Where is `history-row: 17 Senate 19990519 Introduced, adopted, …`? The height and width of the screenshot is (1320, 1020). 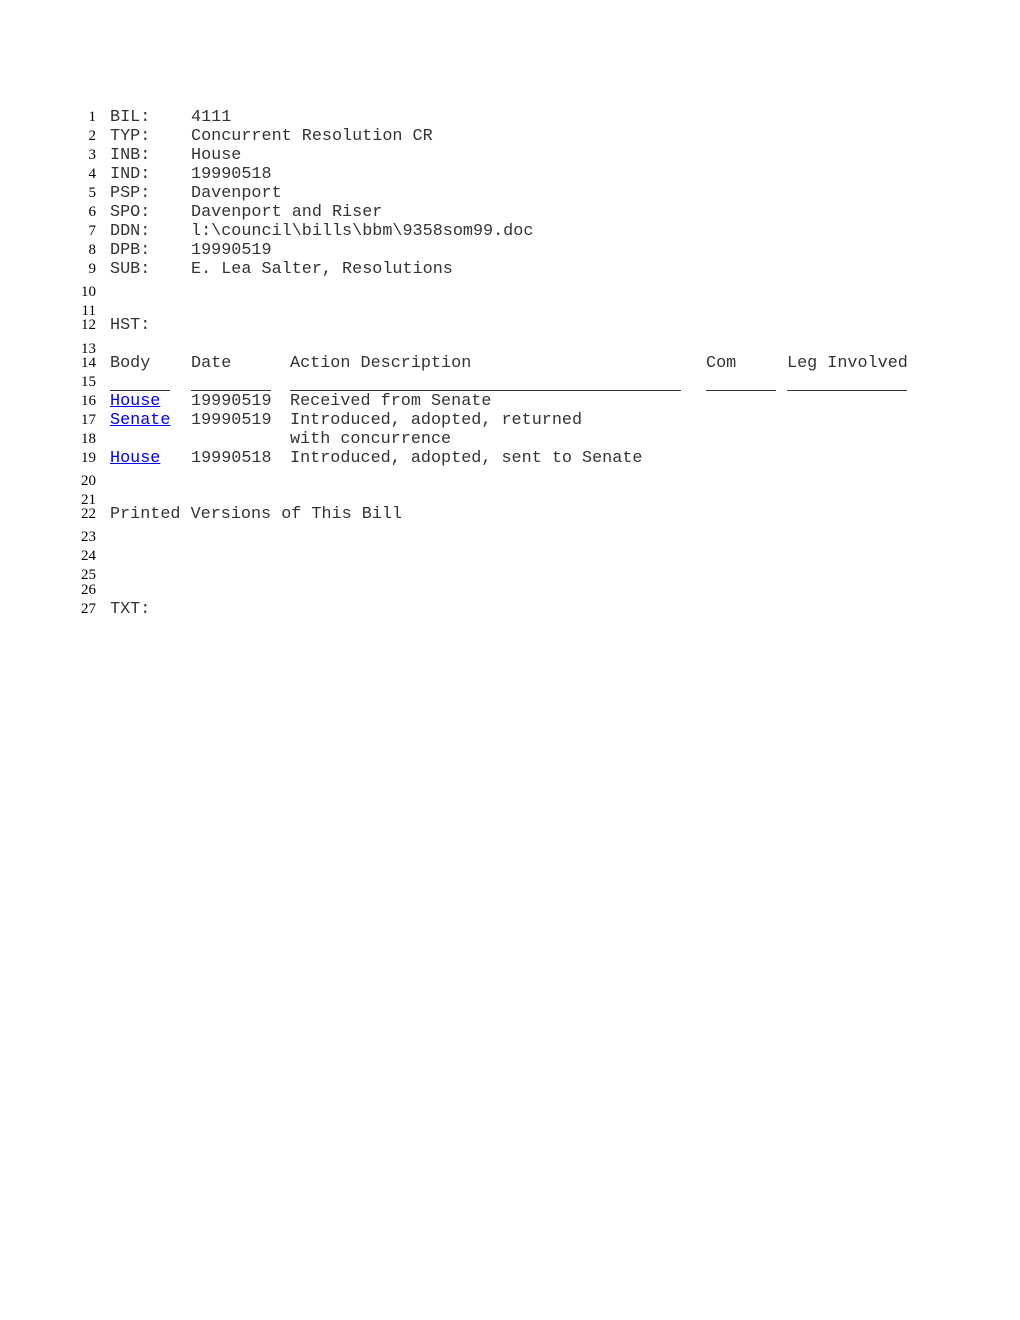 history-row: 17 Senate 19990519 Introduced, adopted, … is located at coordinates (510, 420).